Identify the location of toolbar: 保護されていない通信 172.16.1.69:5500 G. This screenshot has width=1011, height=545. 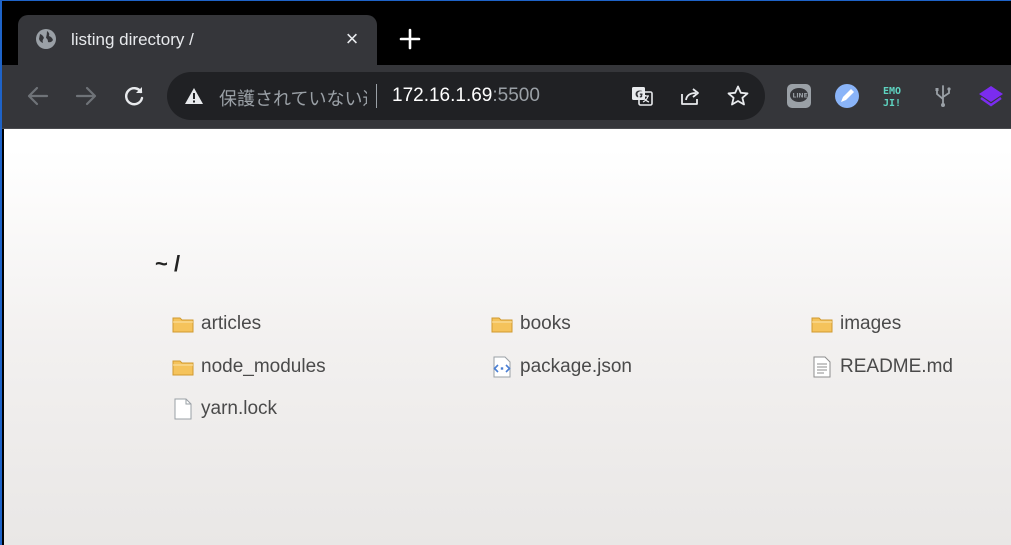
(506, 97).